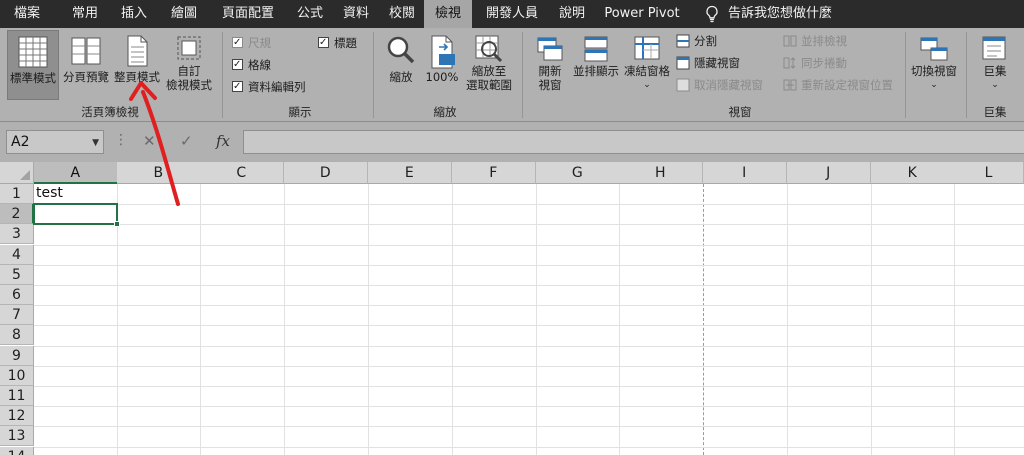  I want to click on normal-view-button: 標準模式, so click(33, 65).